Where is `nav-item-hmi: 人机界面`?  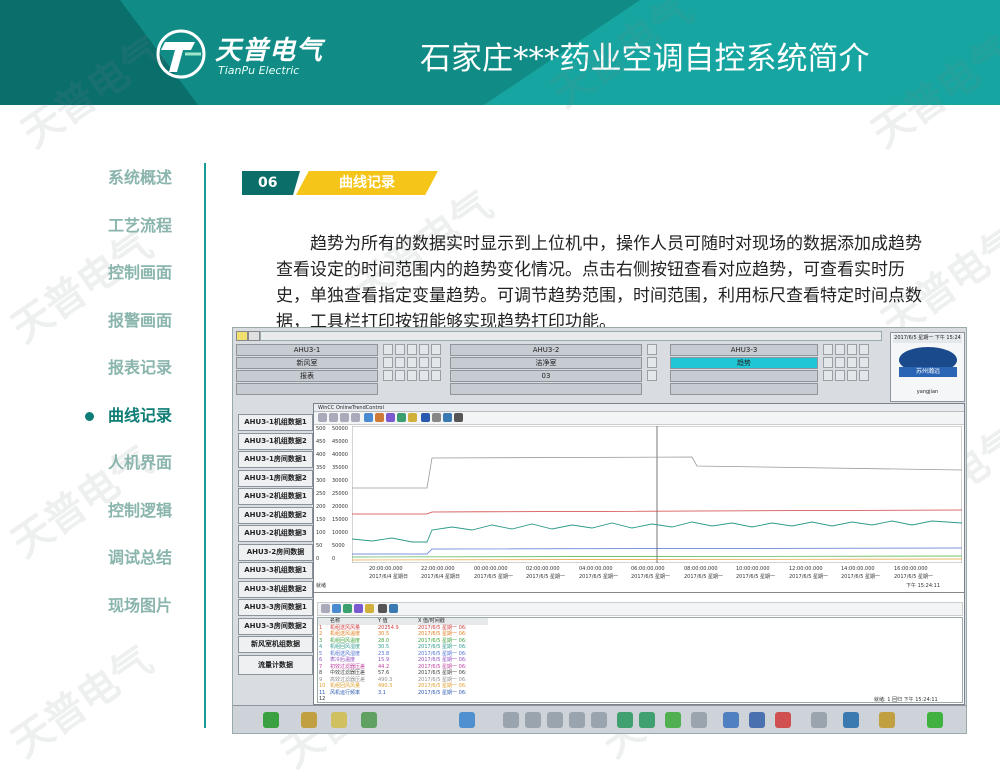
nav-item-hmi: 人机界面 is located at coordinates (130, 469).